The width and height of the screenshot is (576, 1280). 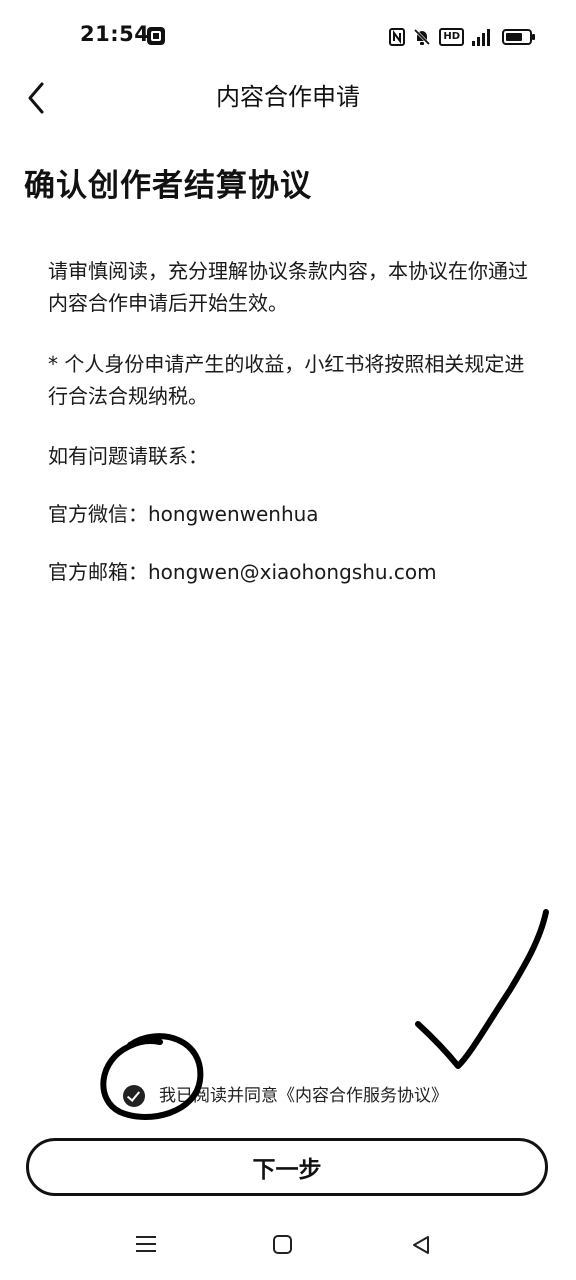 What do you see at coordinates (397, 37) in the screenshot?
I see `nfc-icon` at bounding box center [397, 37].